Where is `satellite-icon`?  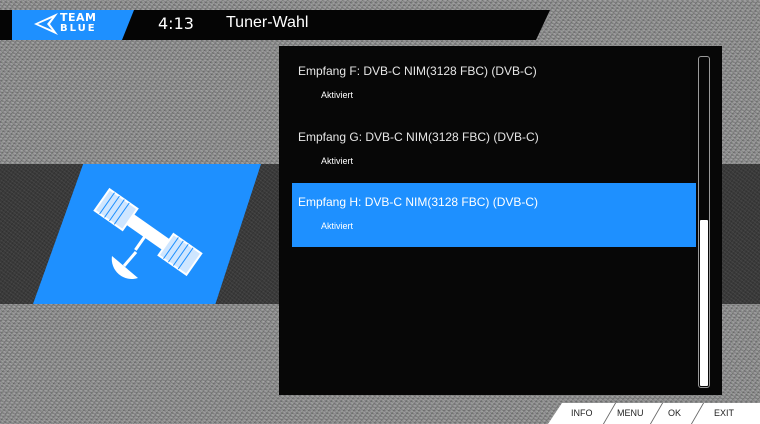
satellite-icon is located at coordinates (148, 233).